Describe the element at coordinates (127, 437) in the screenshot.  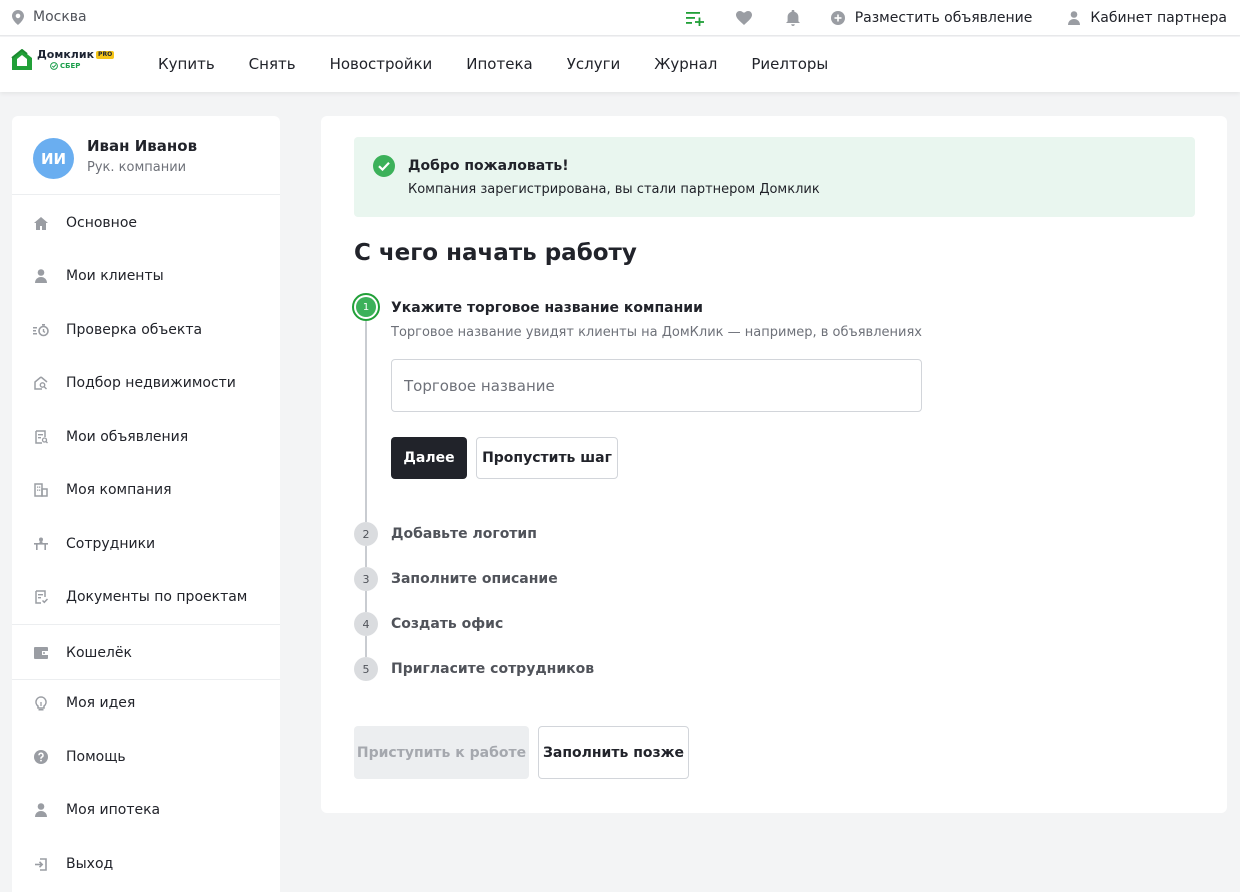
I see `sidebar-item-label: Мои объявления` at that location.